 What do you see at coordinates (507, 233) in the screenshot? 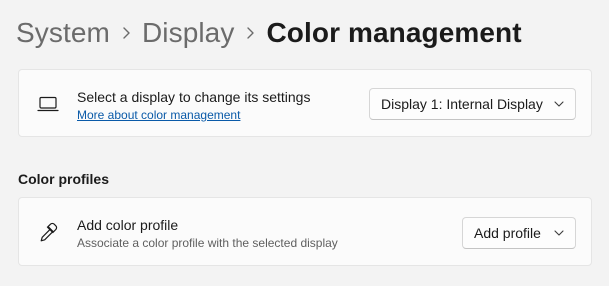
I see `add-profile-label: Add profile` at bounding box center [507, 233].